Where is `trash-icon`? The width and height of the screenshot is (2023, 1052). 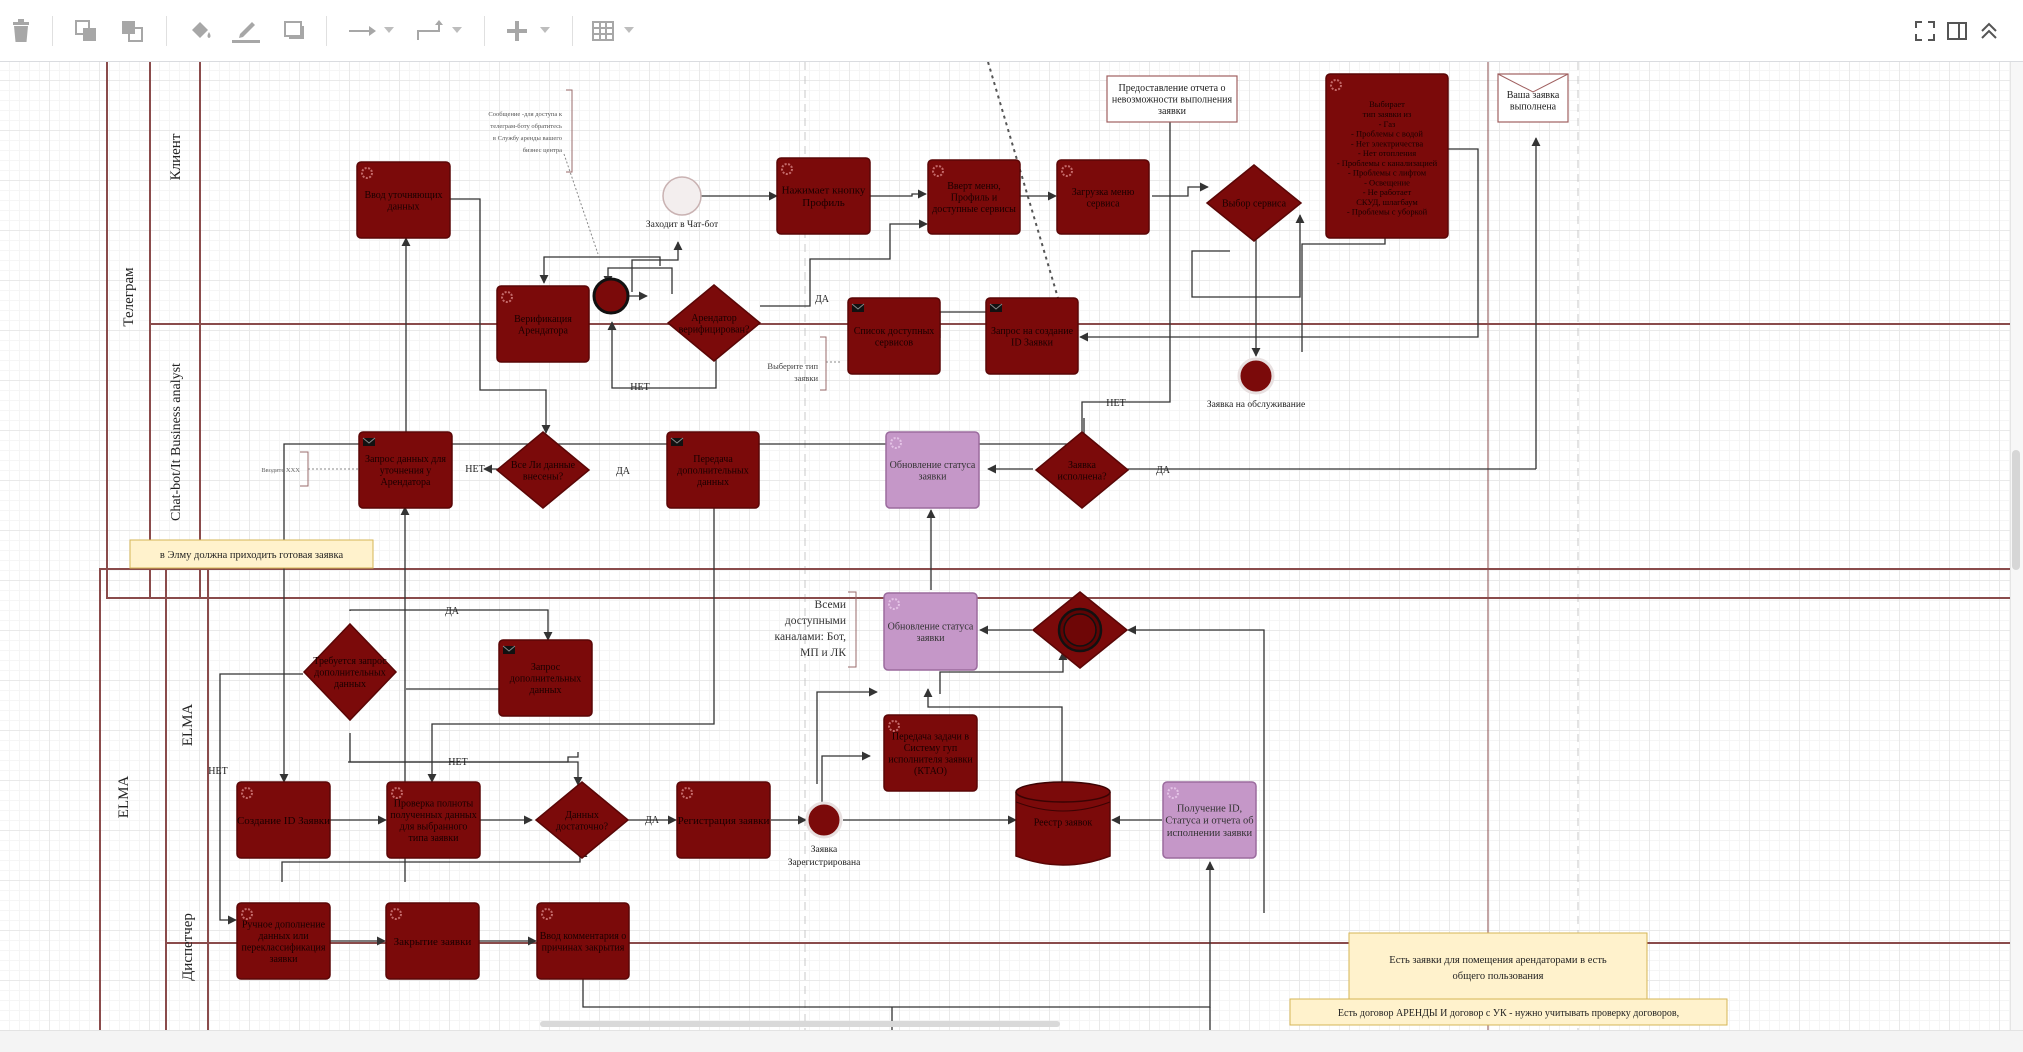
trash-icon is located at coordinates (21, 30).